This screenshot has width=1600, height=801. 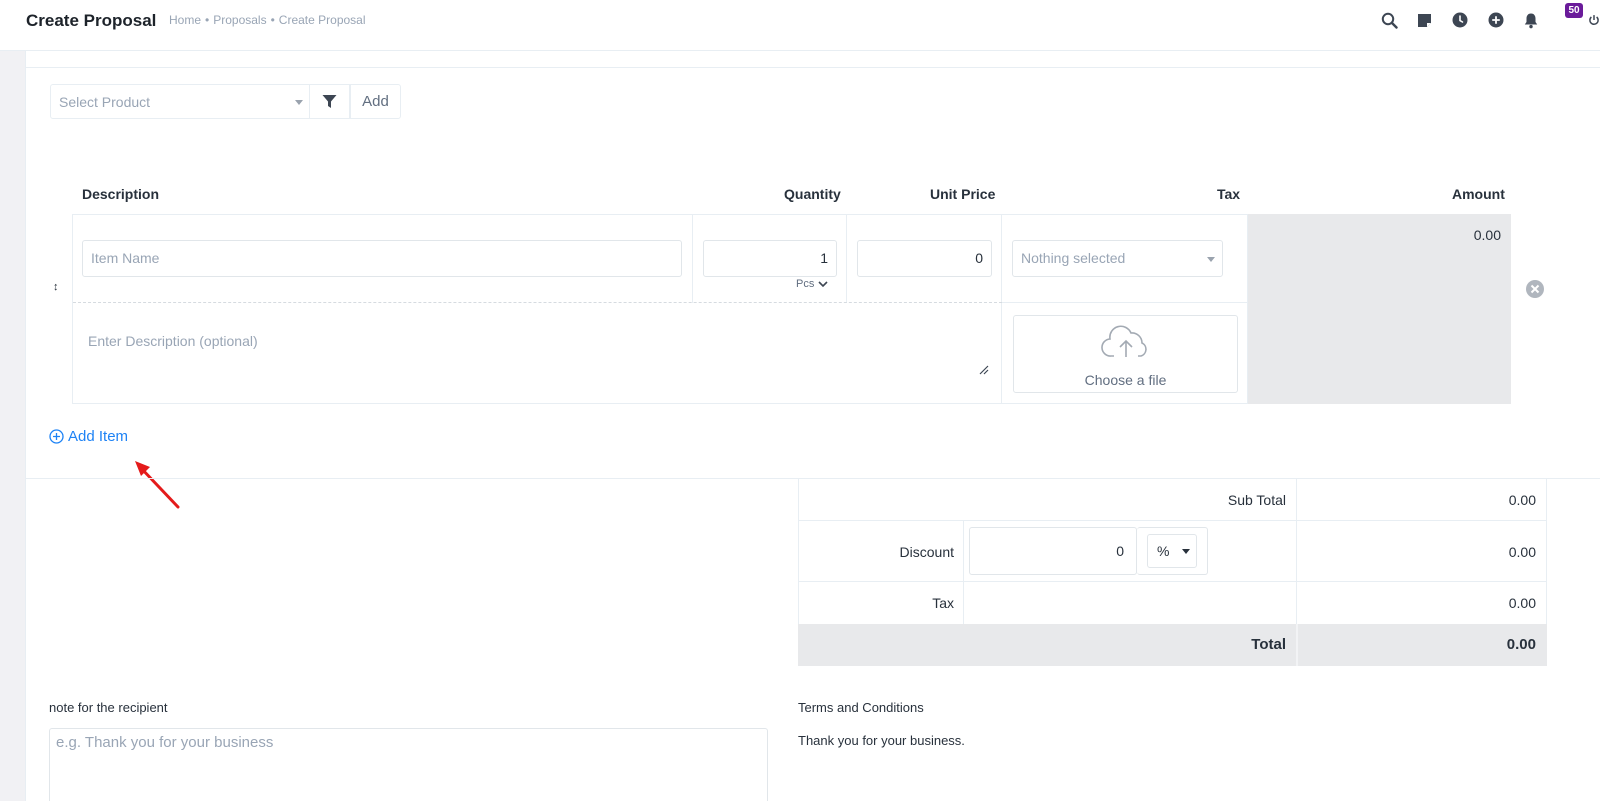 What do you see at coordinates (105, 102) in the screenshot?
I see `select-product-placeholder: Select Product` at bounding box center [105, 102].